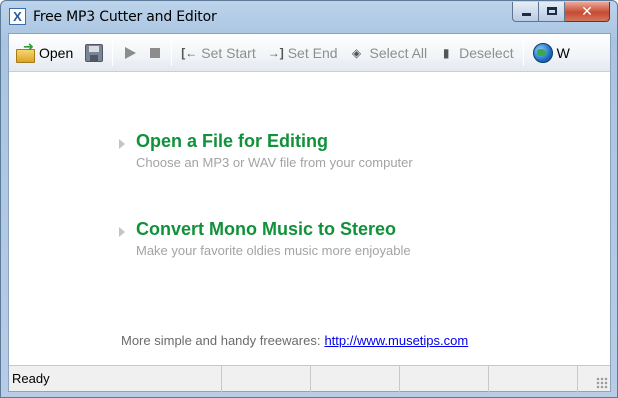 This screenshot has height=398, width=618. What do you see at coordinates (486, 52) in the screenshot?
I see `deselect-label: Deselect` at bounding box center [486, 52].